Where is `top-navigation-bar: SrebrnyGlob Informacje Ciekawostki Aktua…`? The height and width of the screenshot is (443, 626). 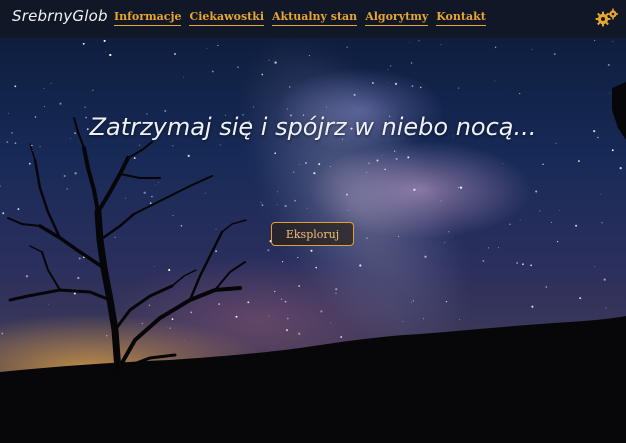 top-navigation-bar: SrebrnyGlob Informacje Ciekawostki Aktua… is located at coordinates (313, 19).